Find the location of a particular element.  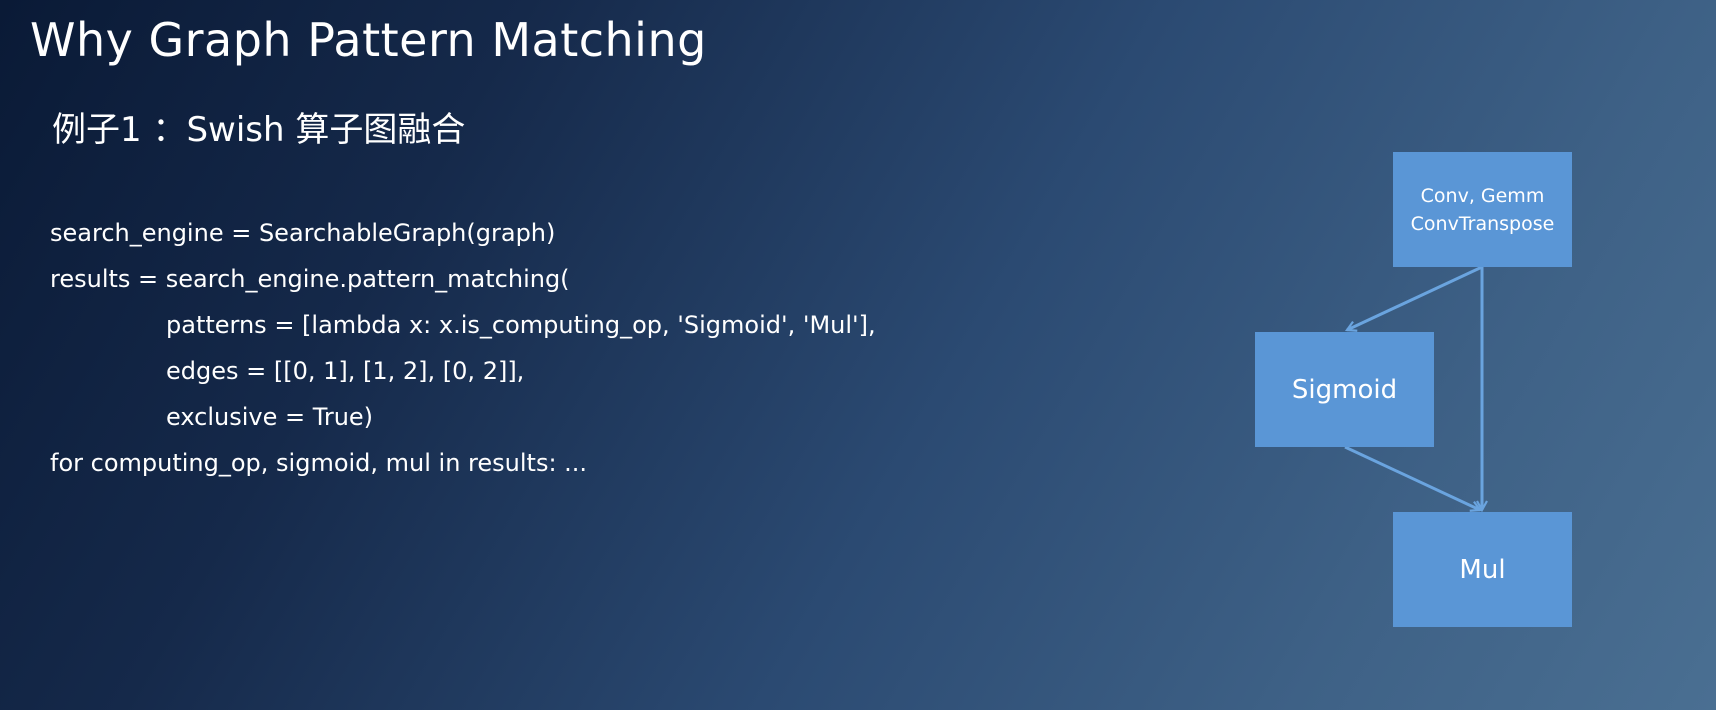

code-line: edges = [[0, 1], [1, 2], [0, 2]], is located at coordinates (345, 371).